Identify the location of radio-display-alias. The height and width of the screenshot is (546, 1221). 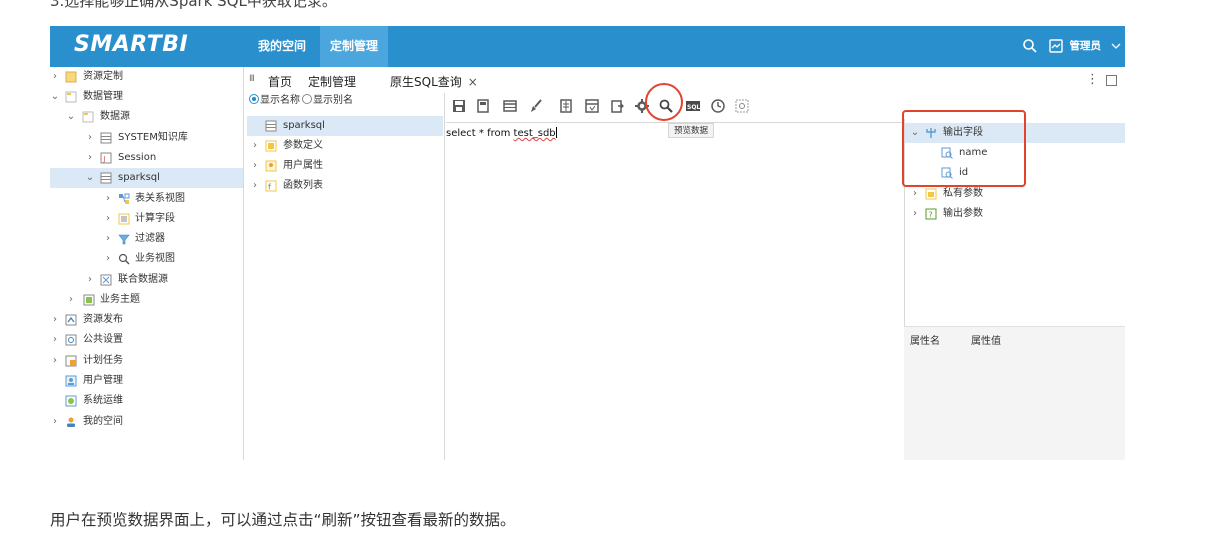
(307, 99).